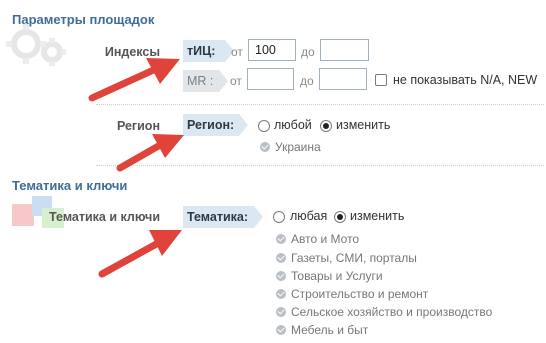 The width and height of the screenshot is (546, 343). I want to click on theme-item: Мебель и быт, so click(322, 330).